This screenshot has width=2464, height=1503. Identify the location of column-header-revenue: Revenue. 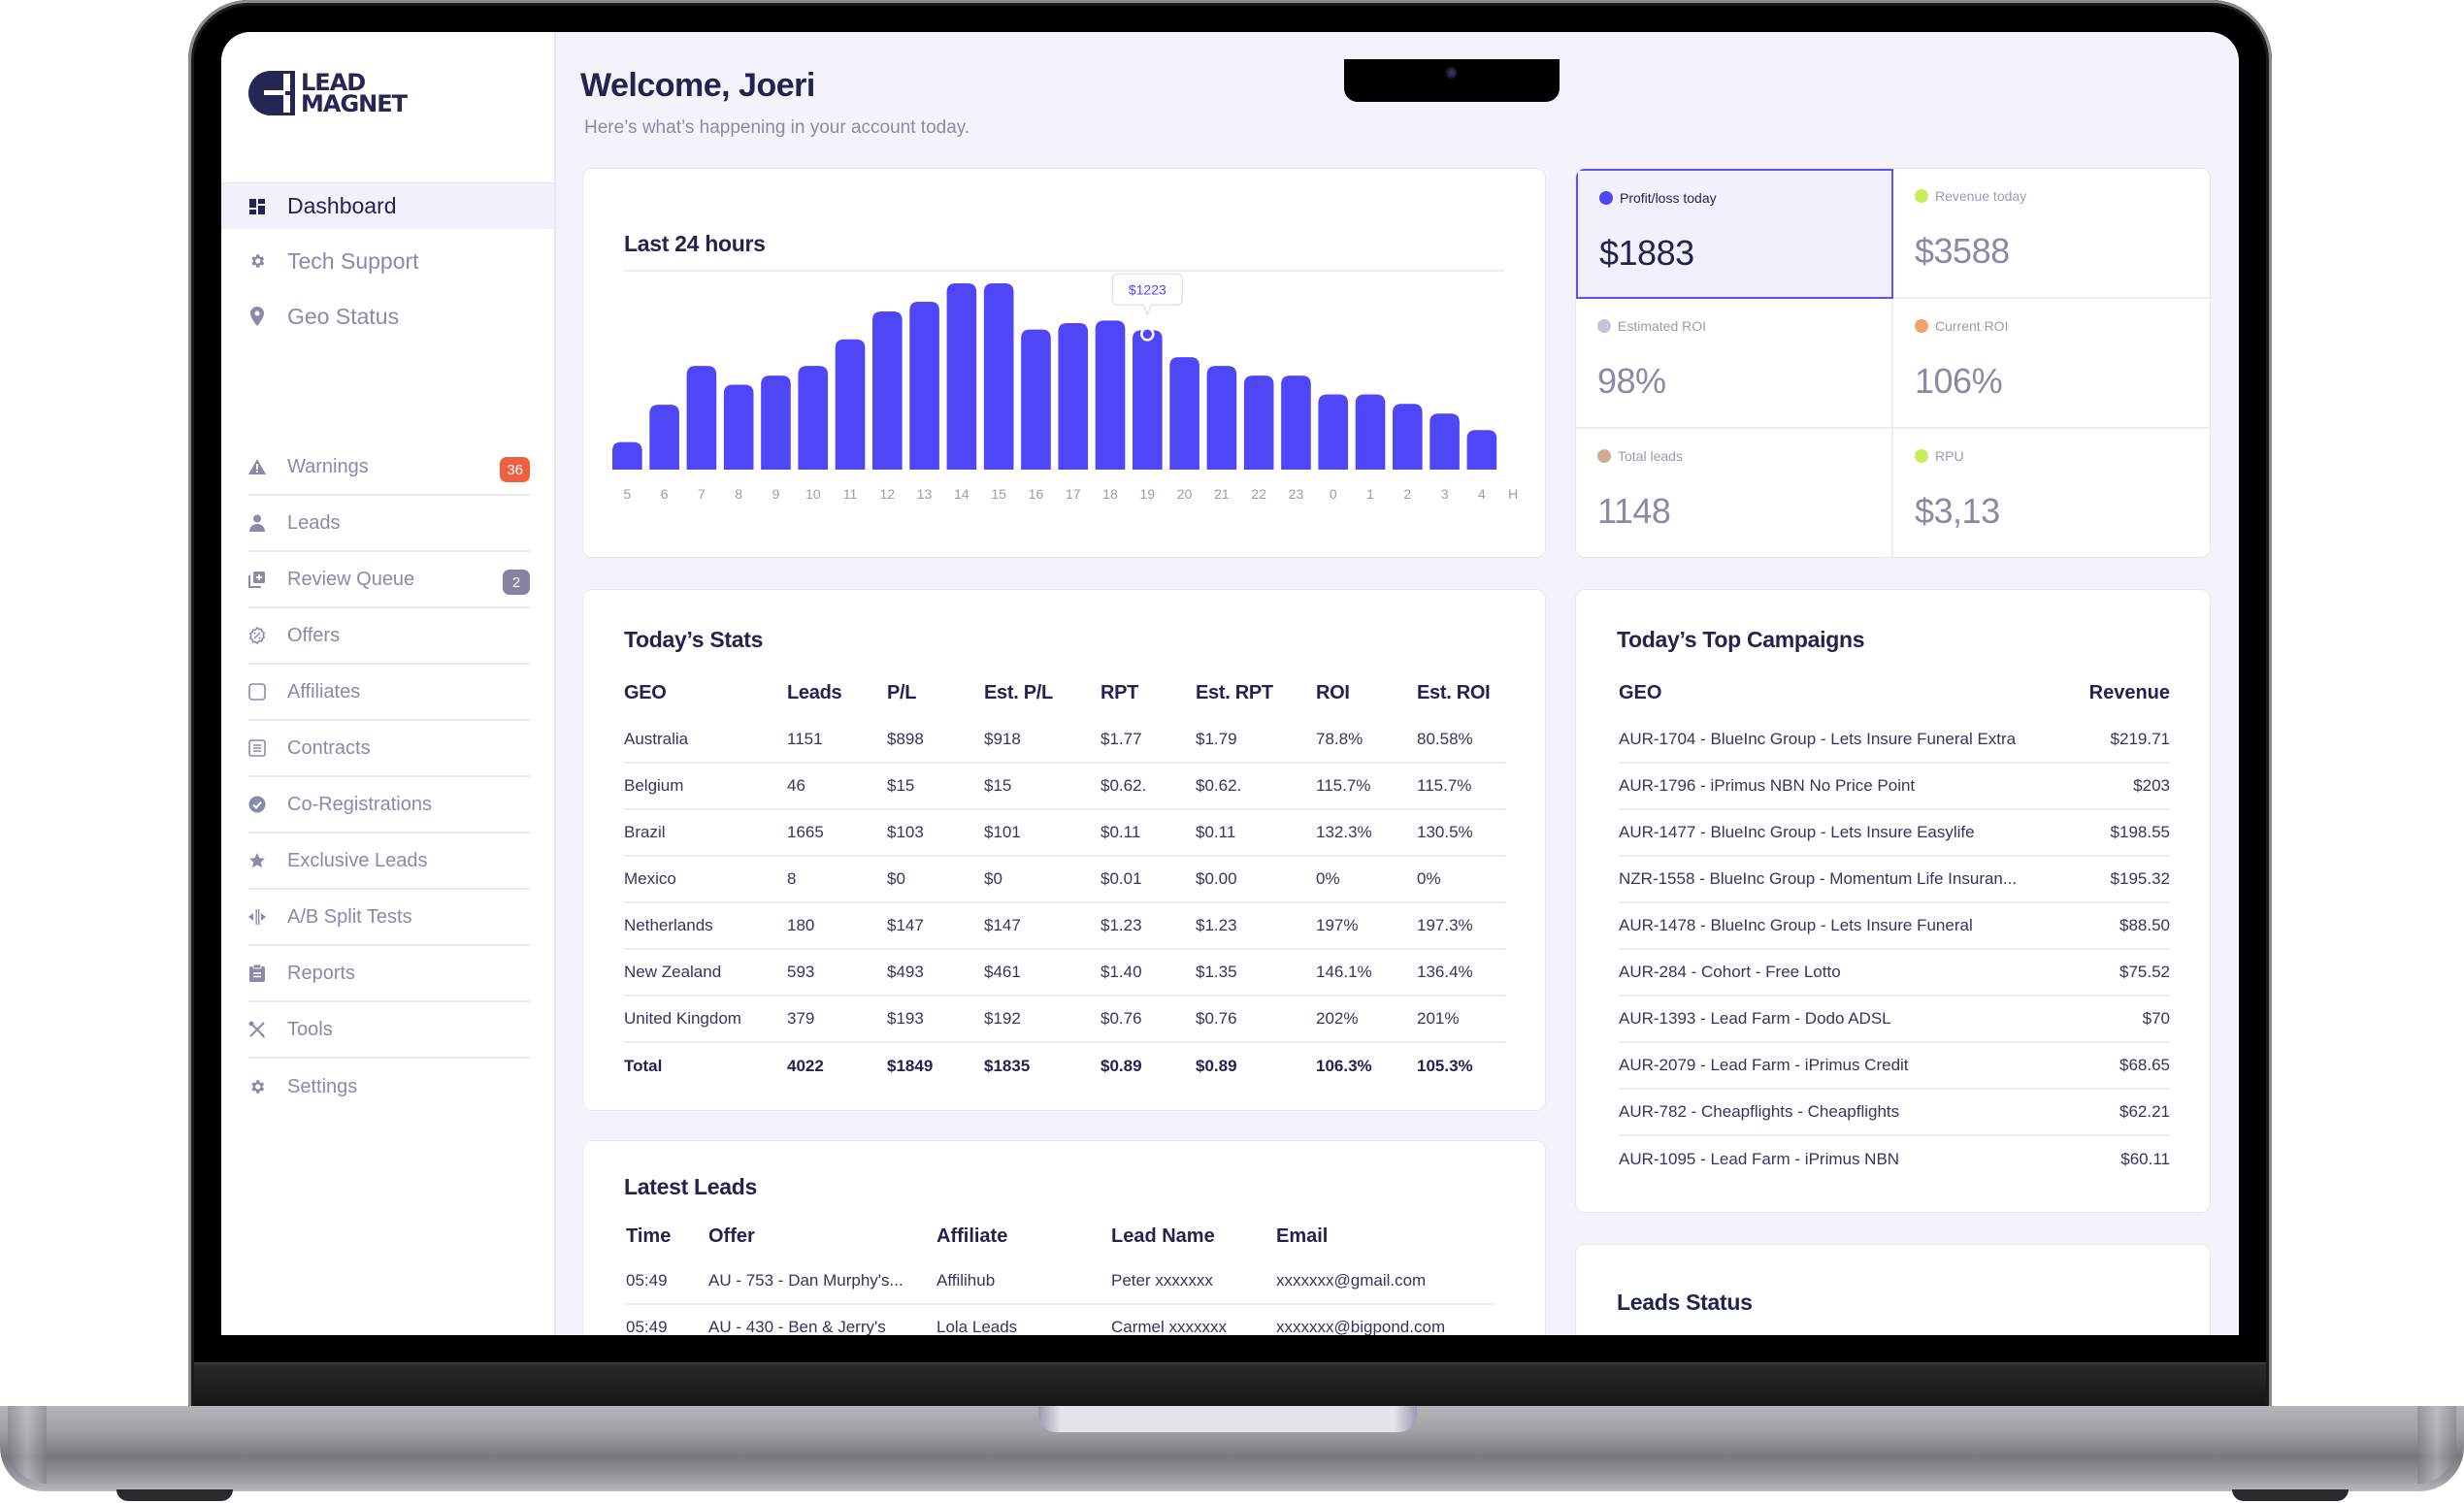
(2124, 693).